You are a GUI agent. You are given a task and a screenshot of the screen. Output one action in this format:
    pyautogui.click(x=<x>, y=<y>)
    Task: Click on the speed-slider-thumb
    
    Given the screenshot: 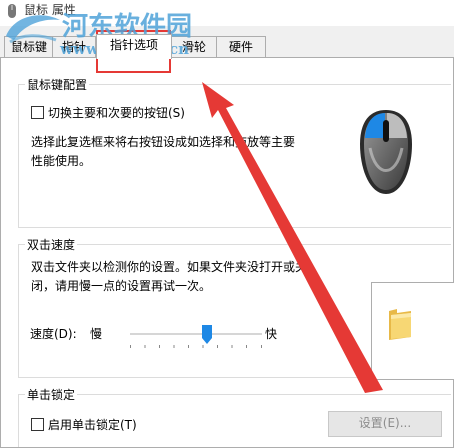 What is the action you would take?
    pyautogui.click(x=206, y=334)
    